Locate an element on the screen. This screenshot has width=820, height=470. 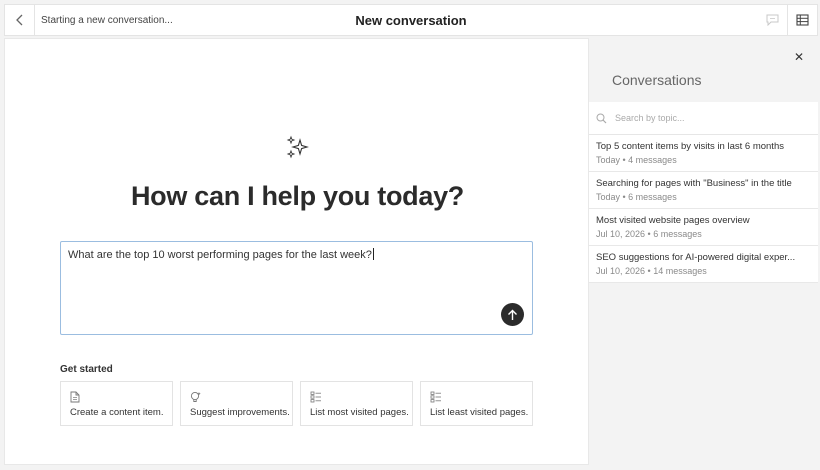
conversations-panel-toggle is located at coordinates (802, 20).